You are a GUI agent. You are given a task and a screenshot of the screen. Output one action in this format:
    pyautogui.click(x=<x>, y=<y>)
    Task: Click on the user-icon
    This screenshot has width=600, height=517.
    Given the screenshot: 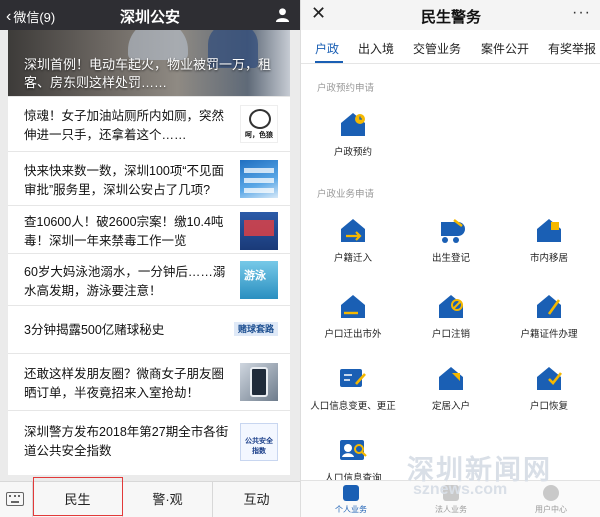 What is the action you would take?
    pyautogui.click(x=551, y=493)
    